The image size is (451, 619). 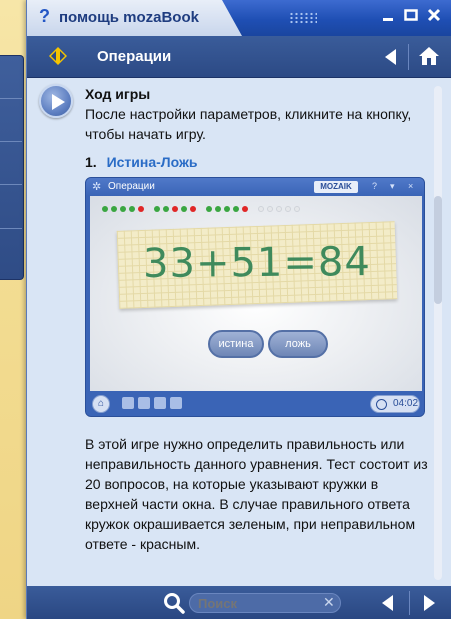 I want to click on item-link: Истина-Ложь, so click(x=152, y=162).